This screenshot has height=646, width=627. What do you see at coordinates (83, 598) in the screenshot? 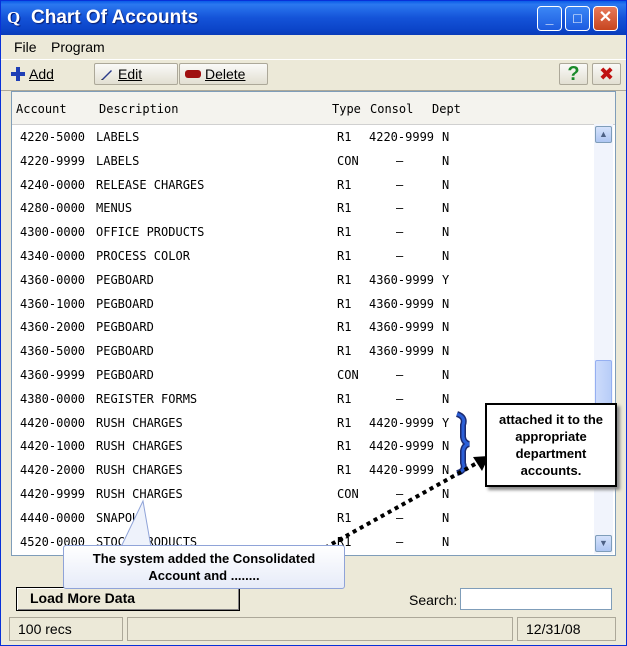
I see `load-more-label: Load More Data` at bounding box center [83, 598].